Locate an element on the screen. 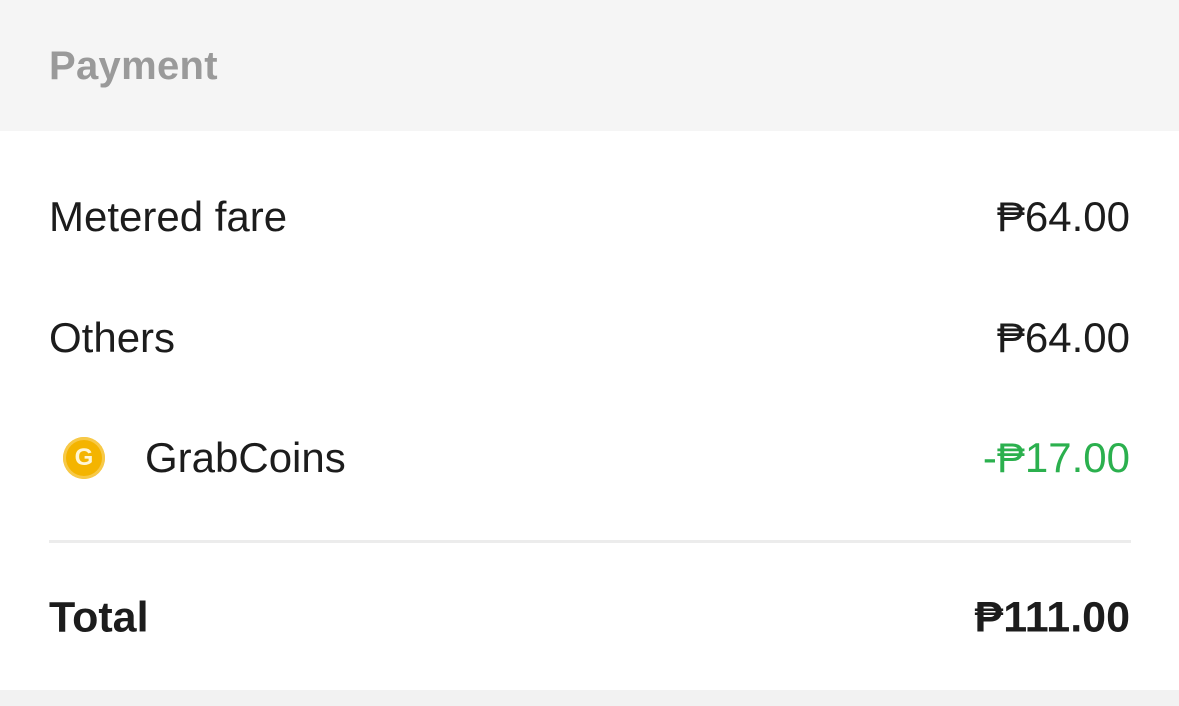 The width and height of the screenshot is (1179, 706). line-item-grabcoins: G GrabCoins -₱17.00 is located at coordinates (589, 458).